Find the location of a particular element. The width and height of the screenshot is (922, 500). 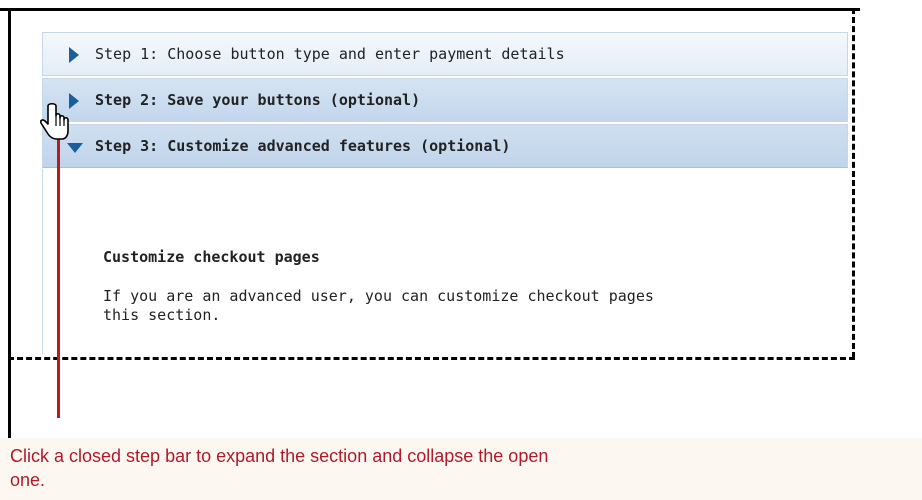

section-heading: Customize checkout pages is located at coordinates (211, 257).